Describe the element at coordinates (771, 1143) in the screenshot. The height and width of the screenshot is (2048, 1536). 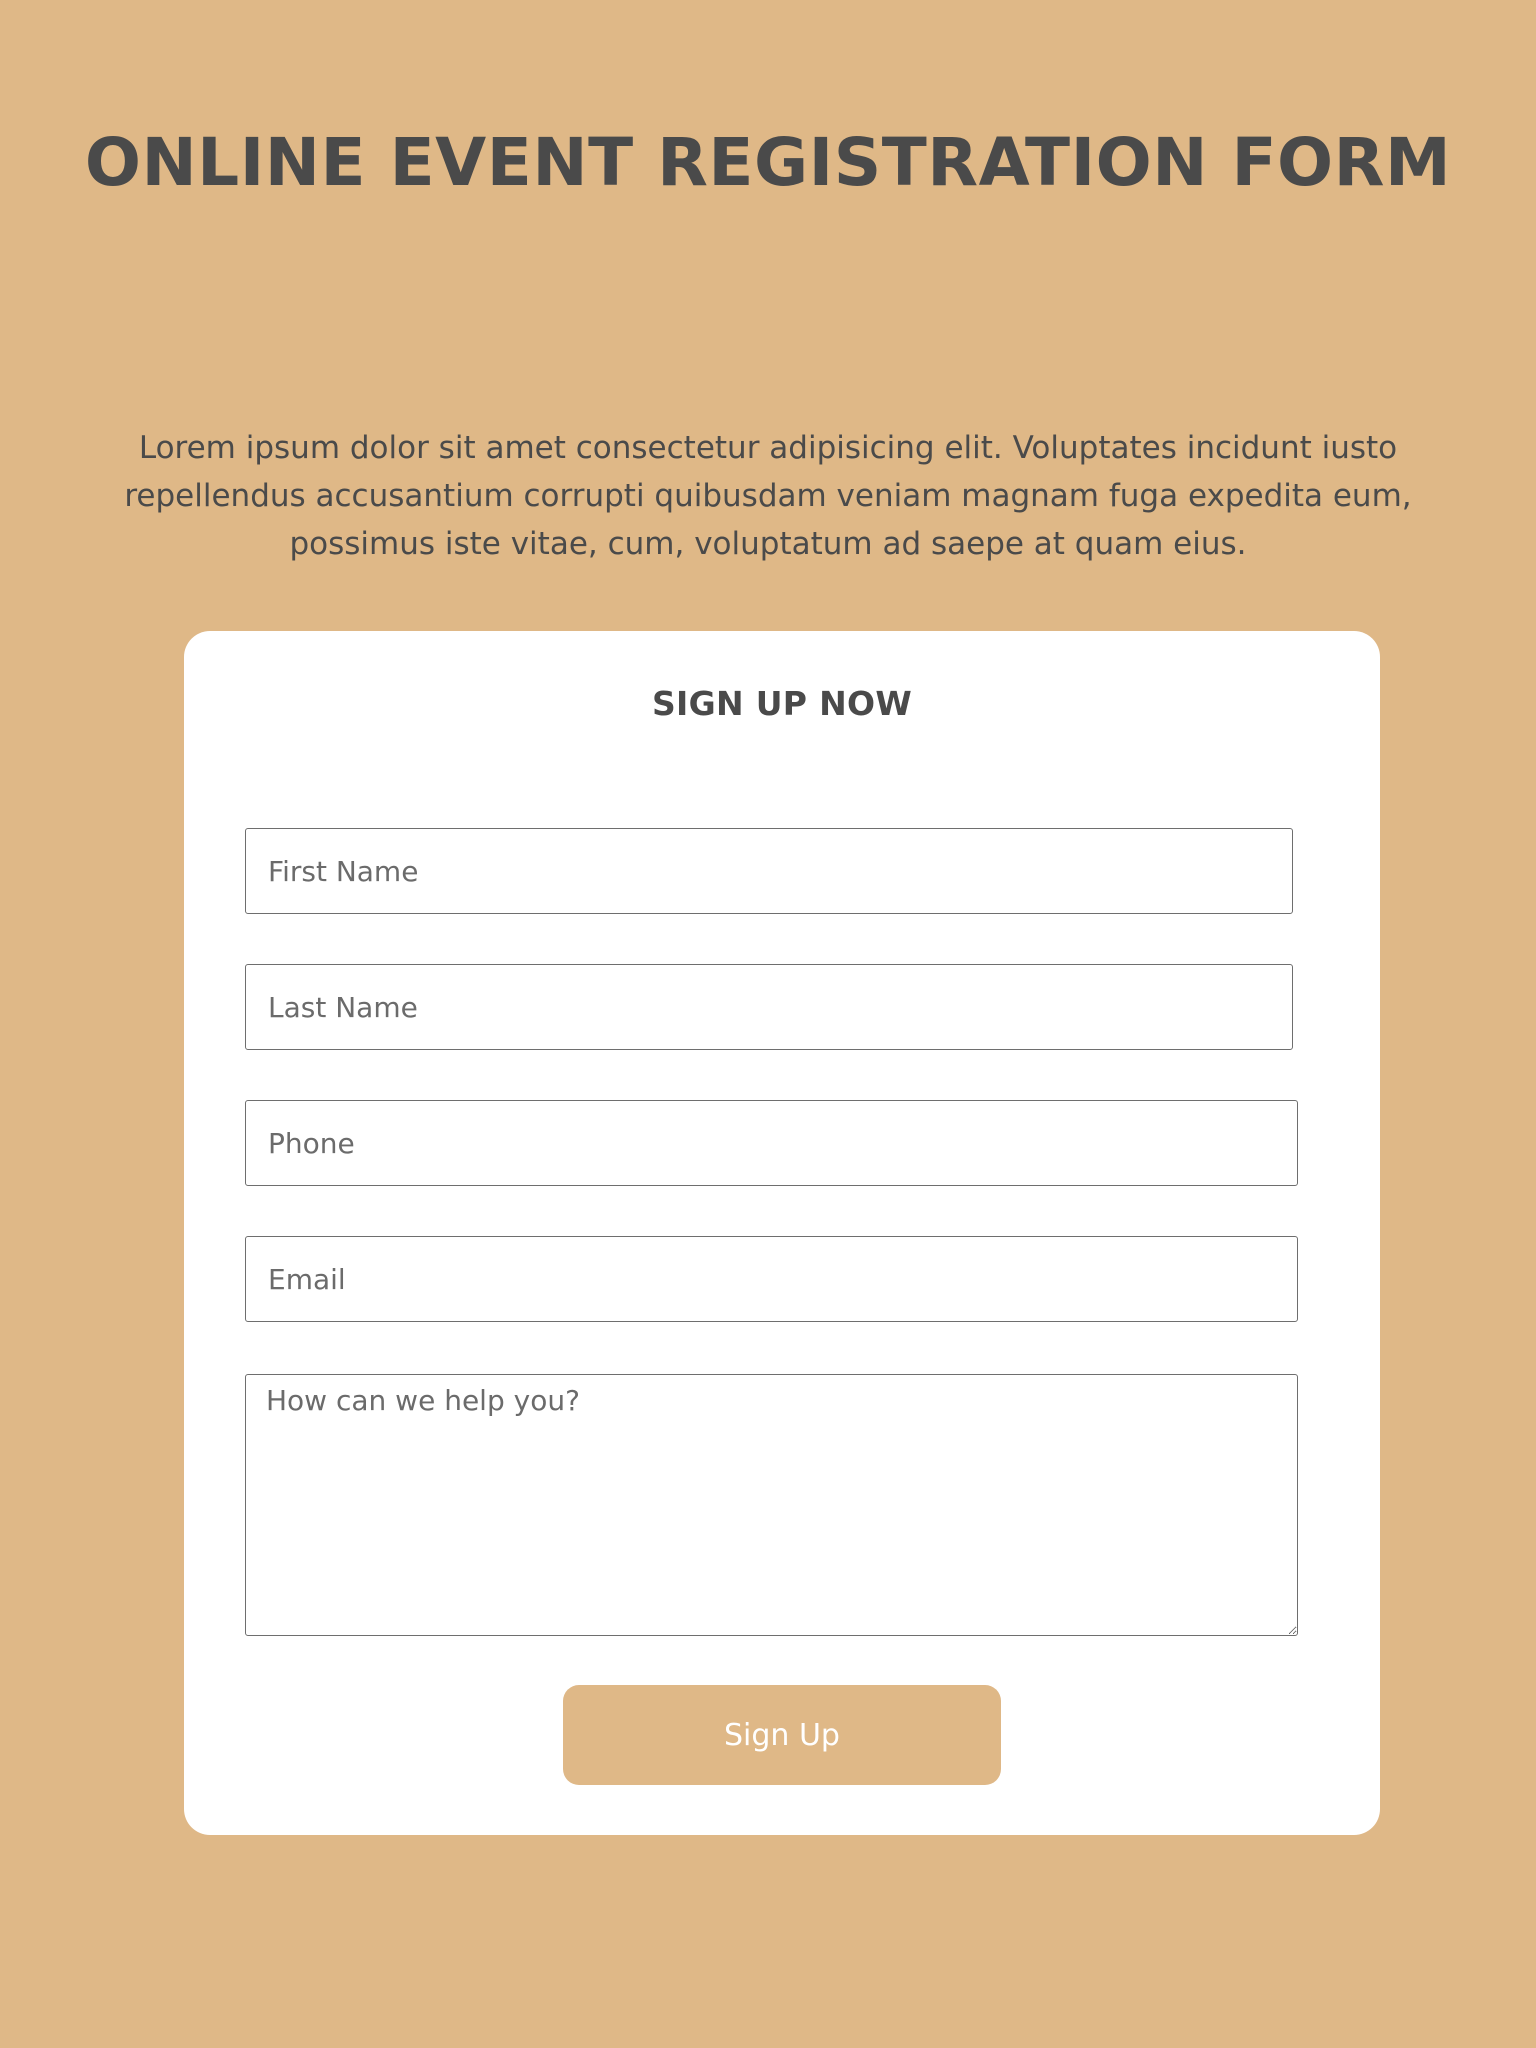
I see `phone-field` at that location.